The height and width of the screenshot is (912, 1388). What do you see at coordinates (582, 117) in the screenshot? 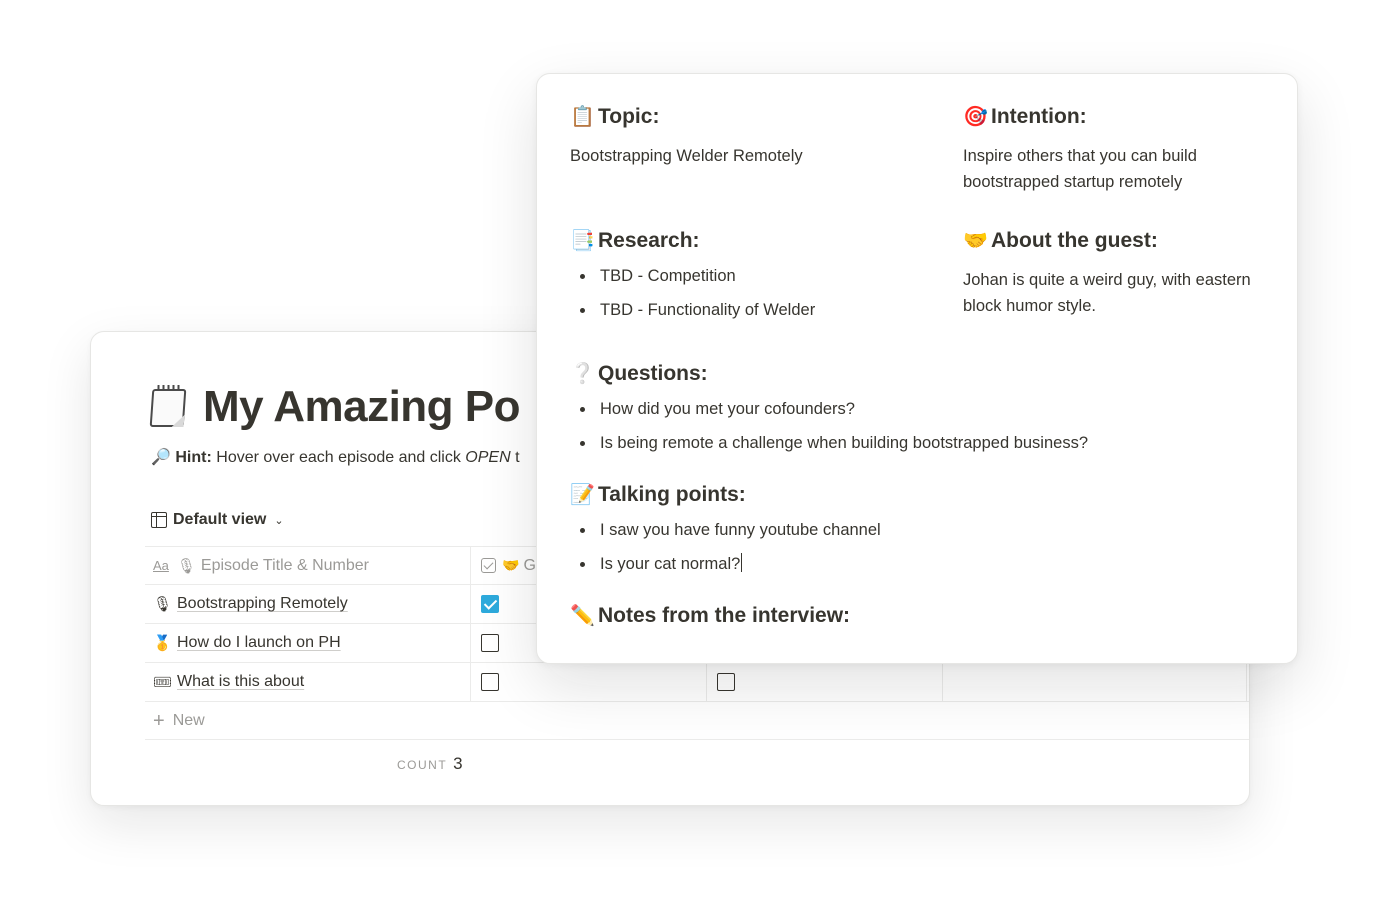
I see `clipboard-icon: 📋` at bounding box center [582, 117].